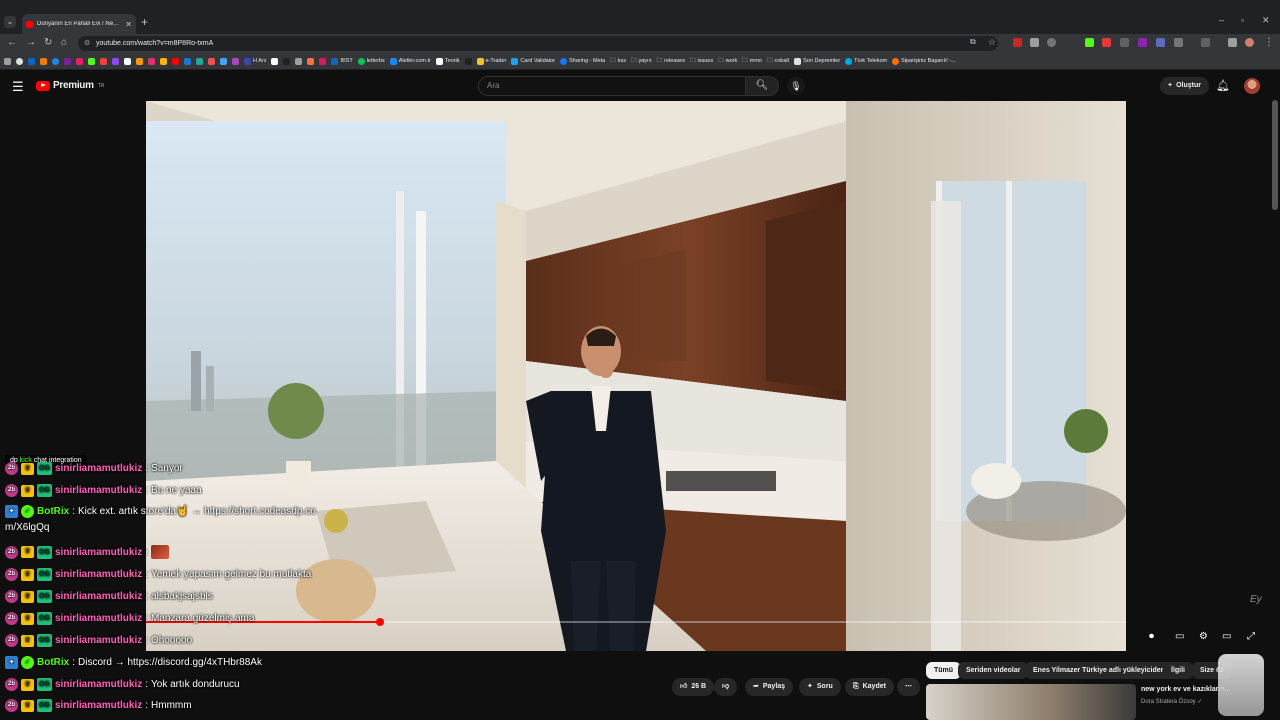 This screenshot has width=1280, height=720. Describe the element at coordinates (128, 24) in the screenshot. I see `close-tab-icon: ✕` at that location.